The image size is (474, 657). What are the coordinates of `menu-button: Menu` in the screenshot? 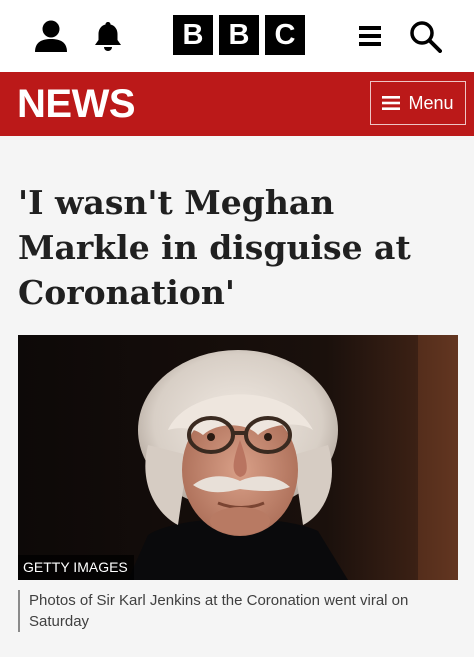 It's located at (418, 103).